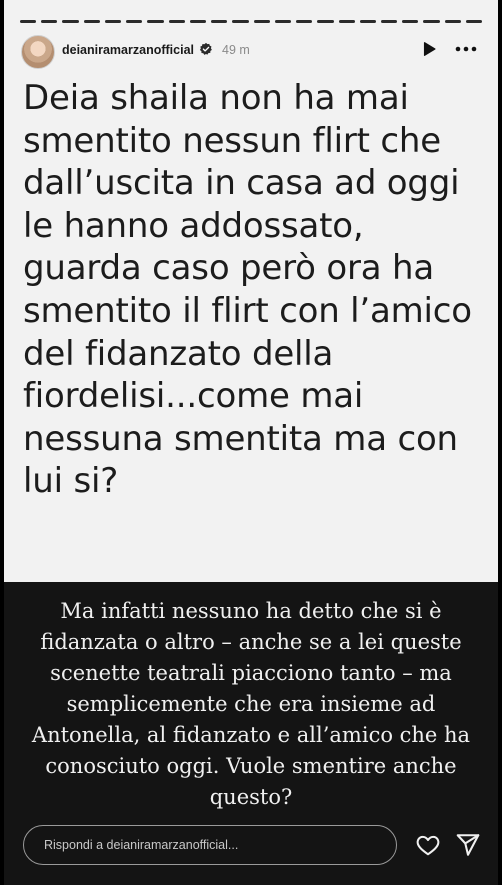 The image size is (502, 885). What do you see at coordinates (251, 611) in the screenshot?
I see `caption-line: Ma infatti nessuno ha detto che si è` at bounding box center [251, 611].